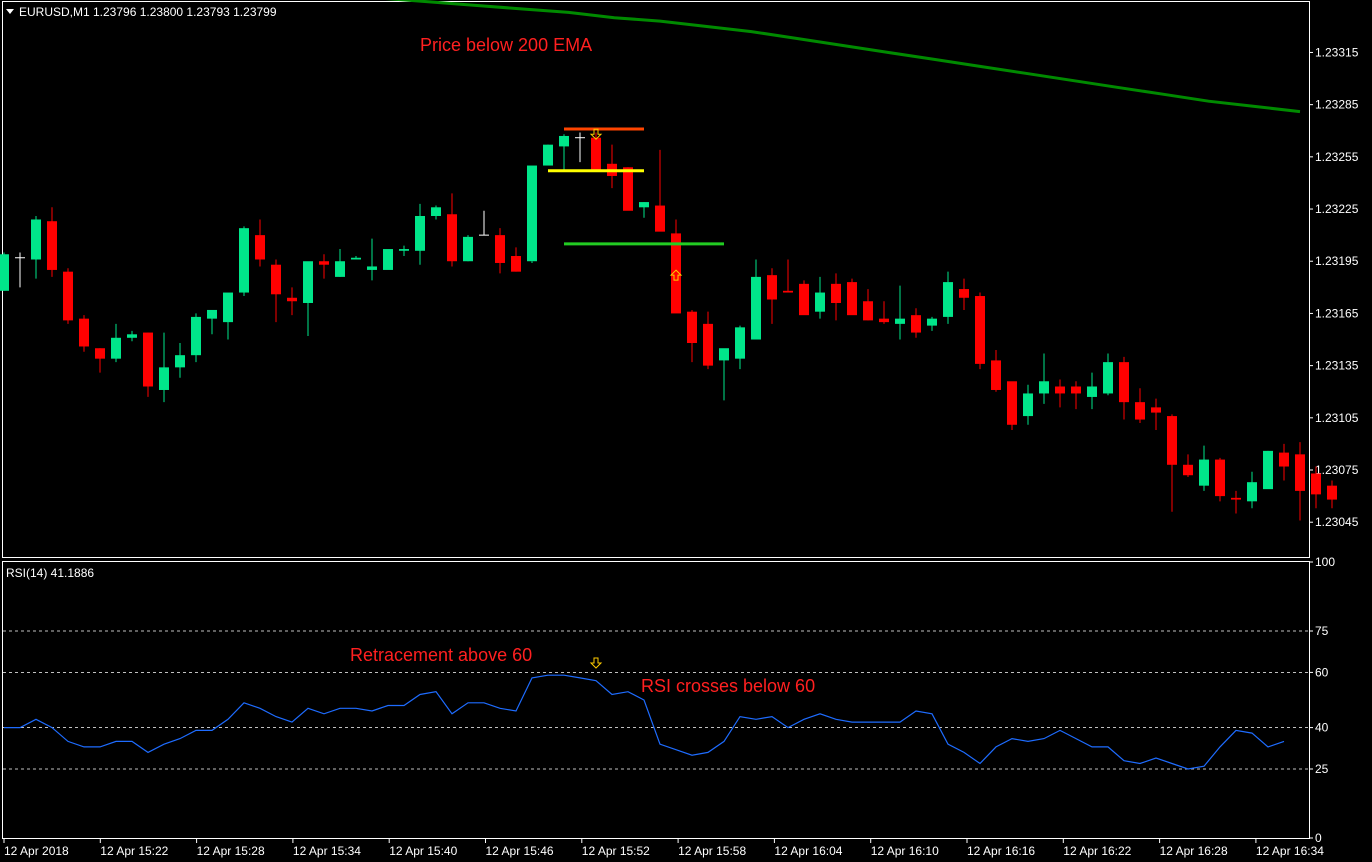 The height and width of the screenshot is (862, 1372). Describe the element at coordinates (1194, 851) in the screenshot. I see `time-tick-label: 12 Apr 16:28` at that location.